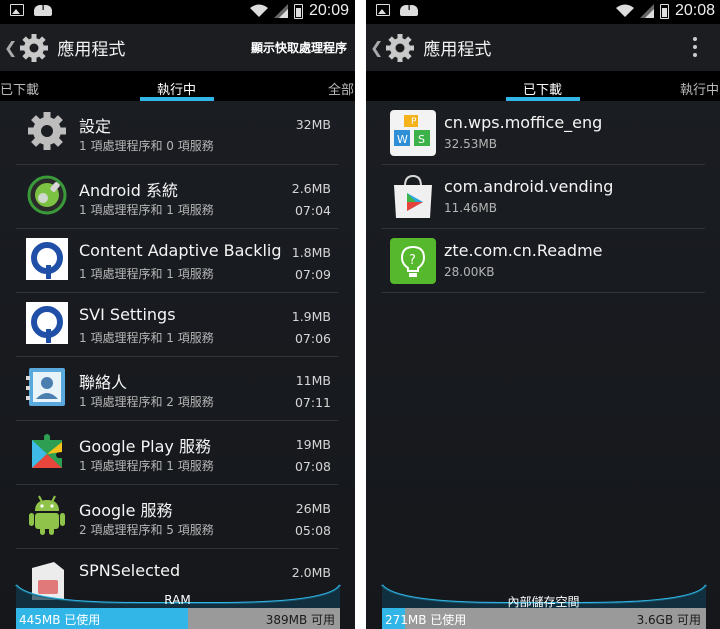 This screenshot has width=720, height=629. Describe the element at coordinates (47, 451) in the screenshot. I see `google-play-services-icon` at that location.